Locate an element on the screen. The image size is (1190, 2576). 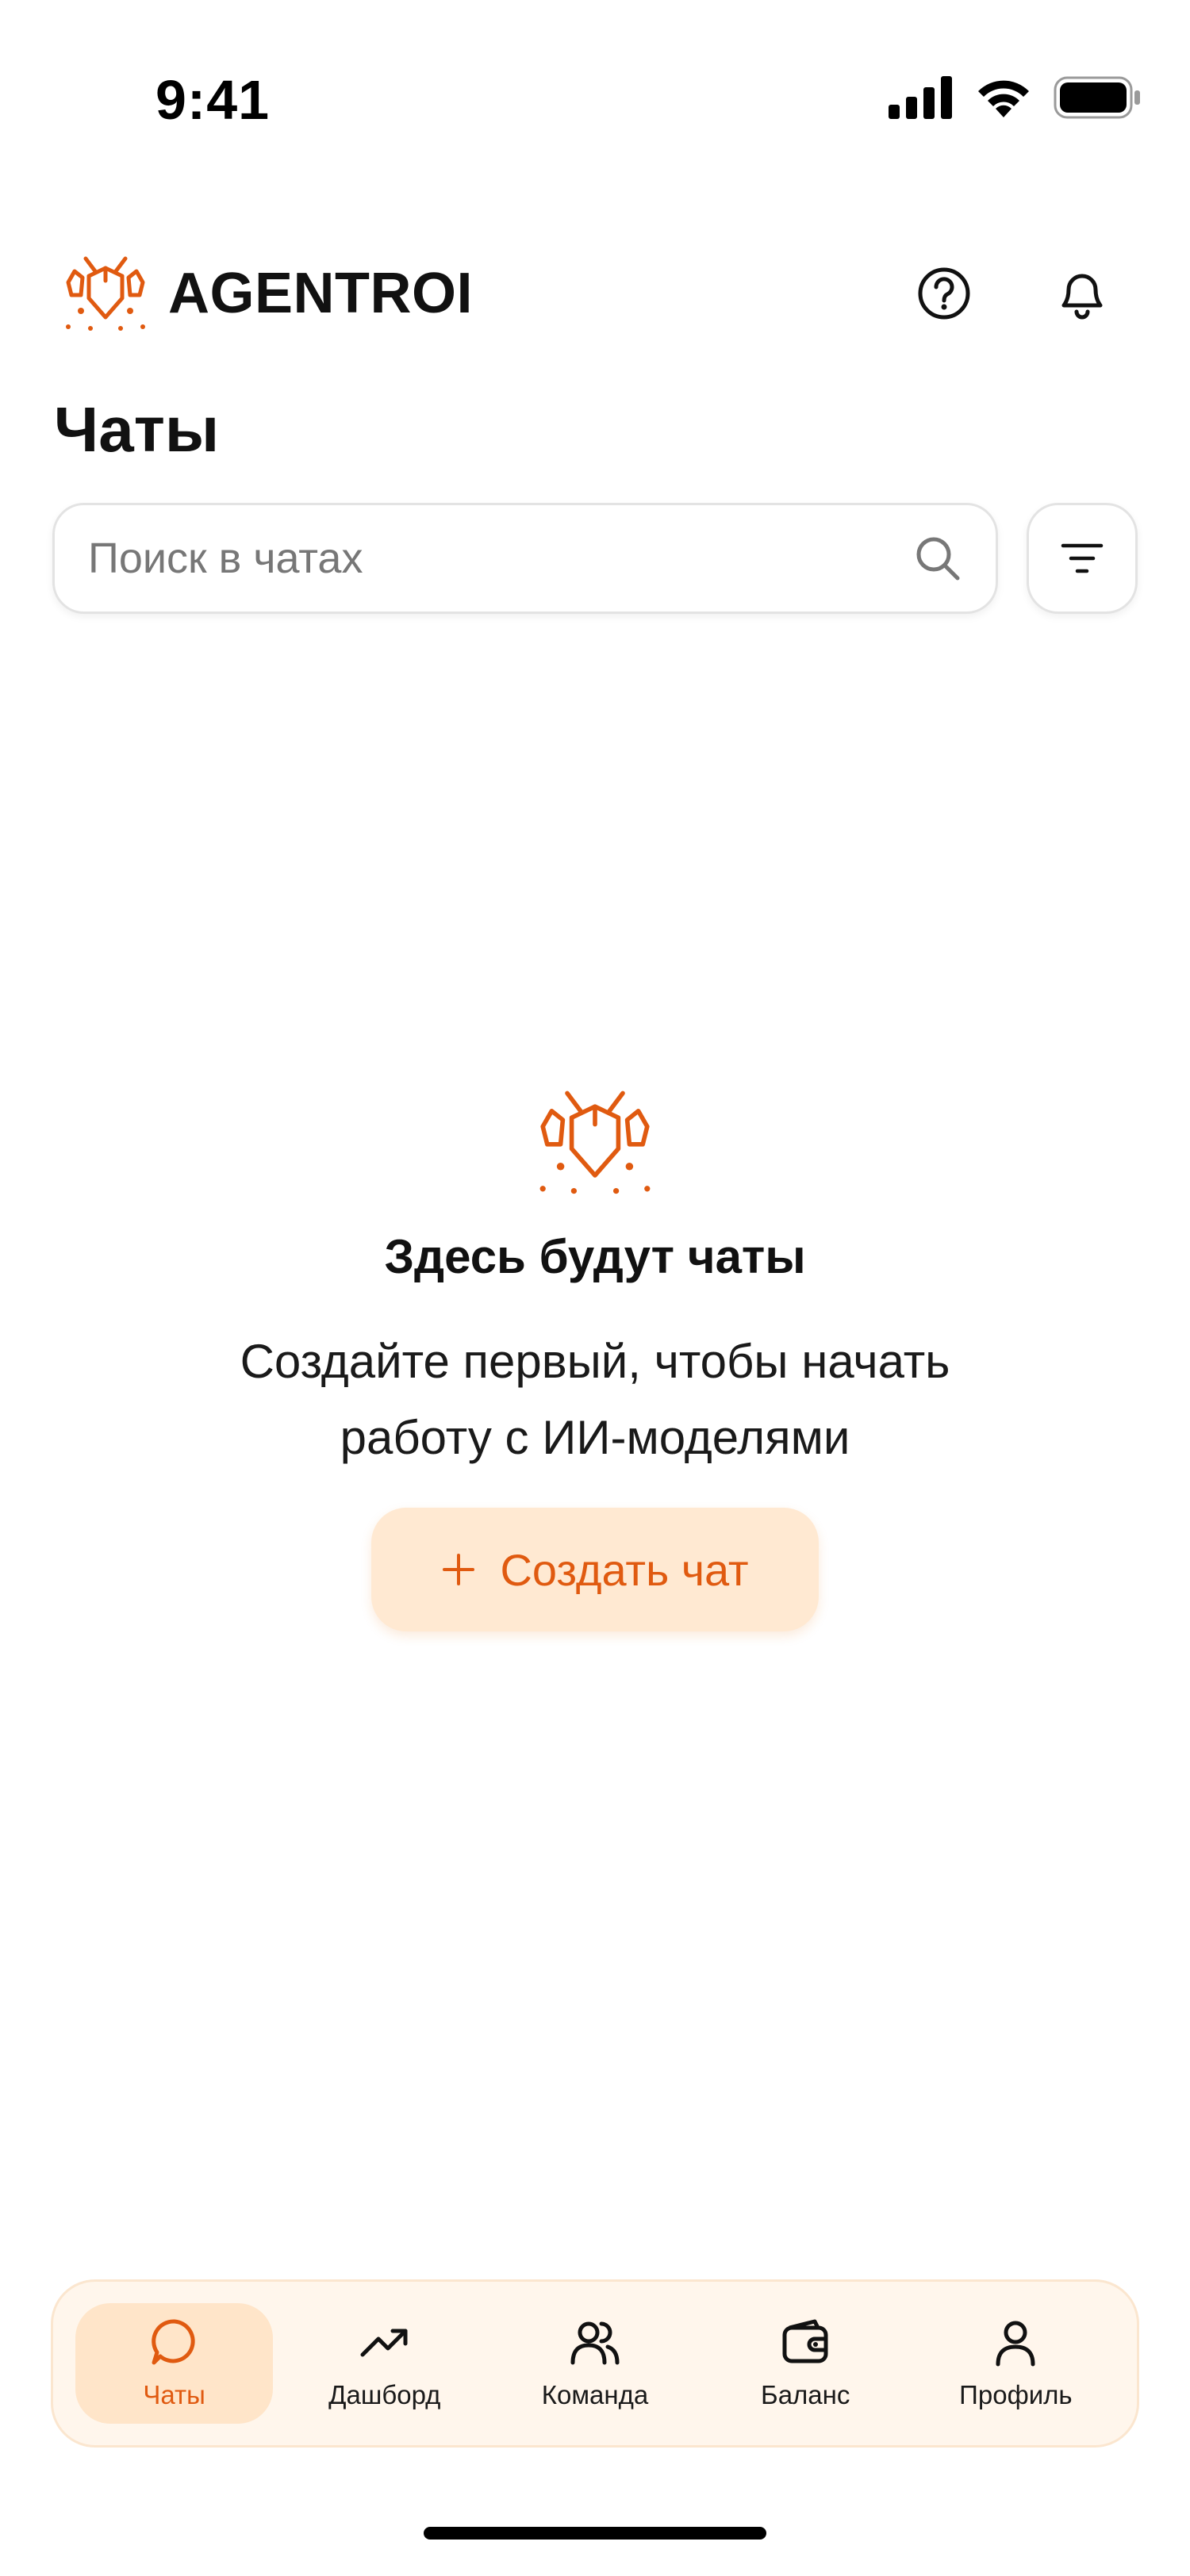
nav-item-balance: Баланс is located at coordinates (805, 2363).